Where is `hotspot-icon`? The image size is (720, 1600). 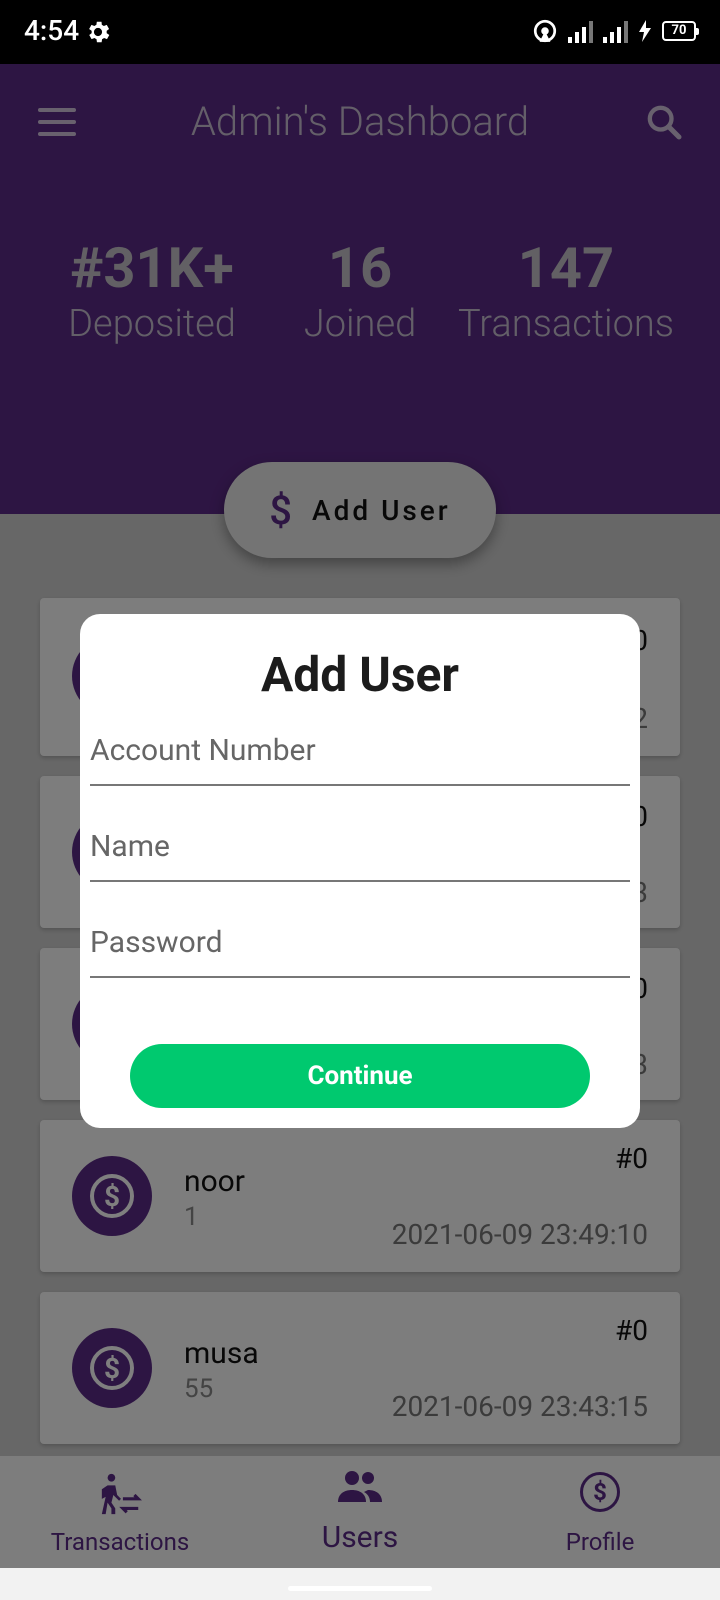 hotspot-icon is located at coordinates (545, 31).